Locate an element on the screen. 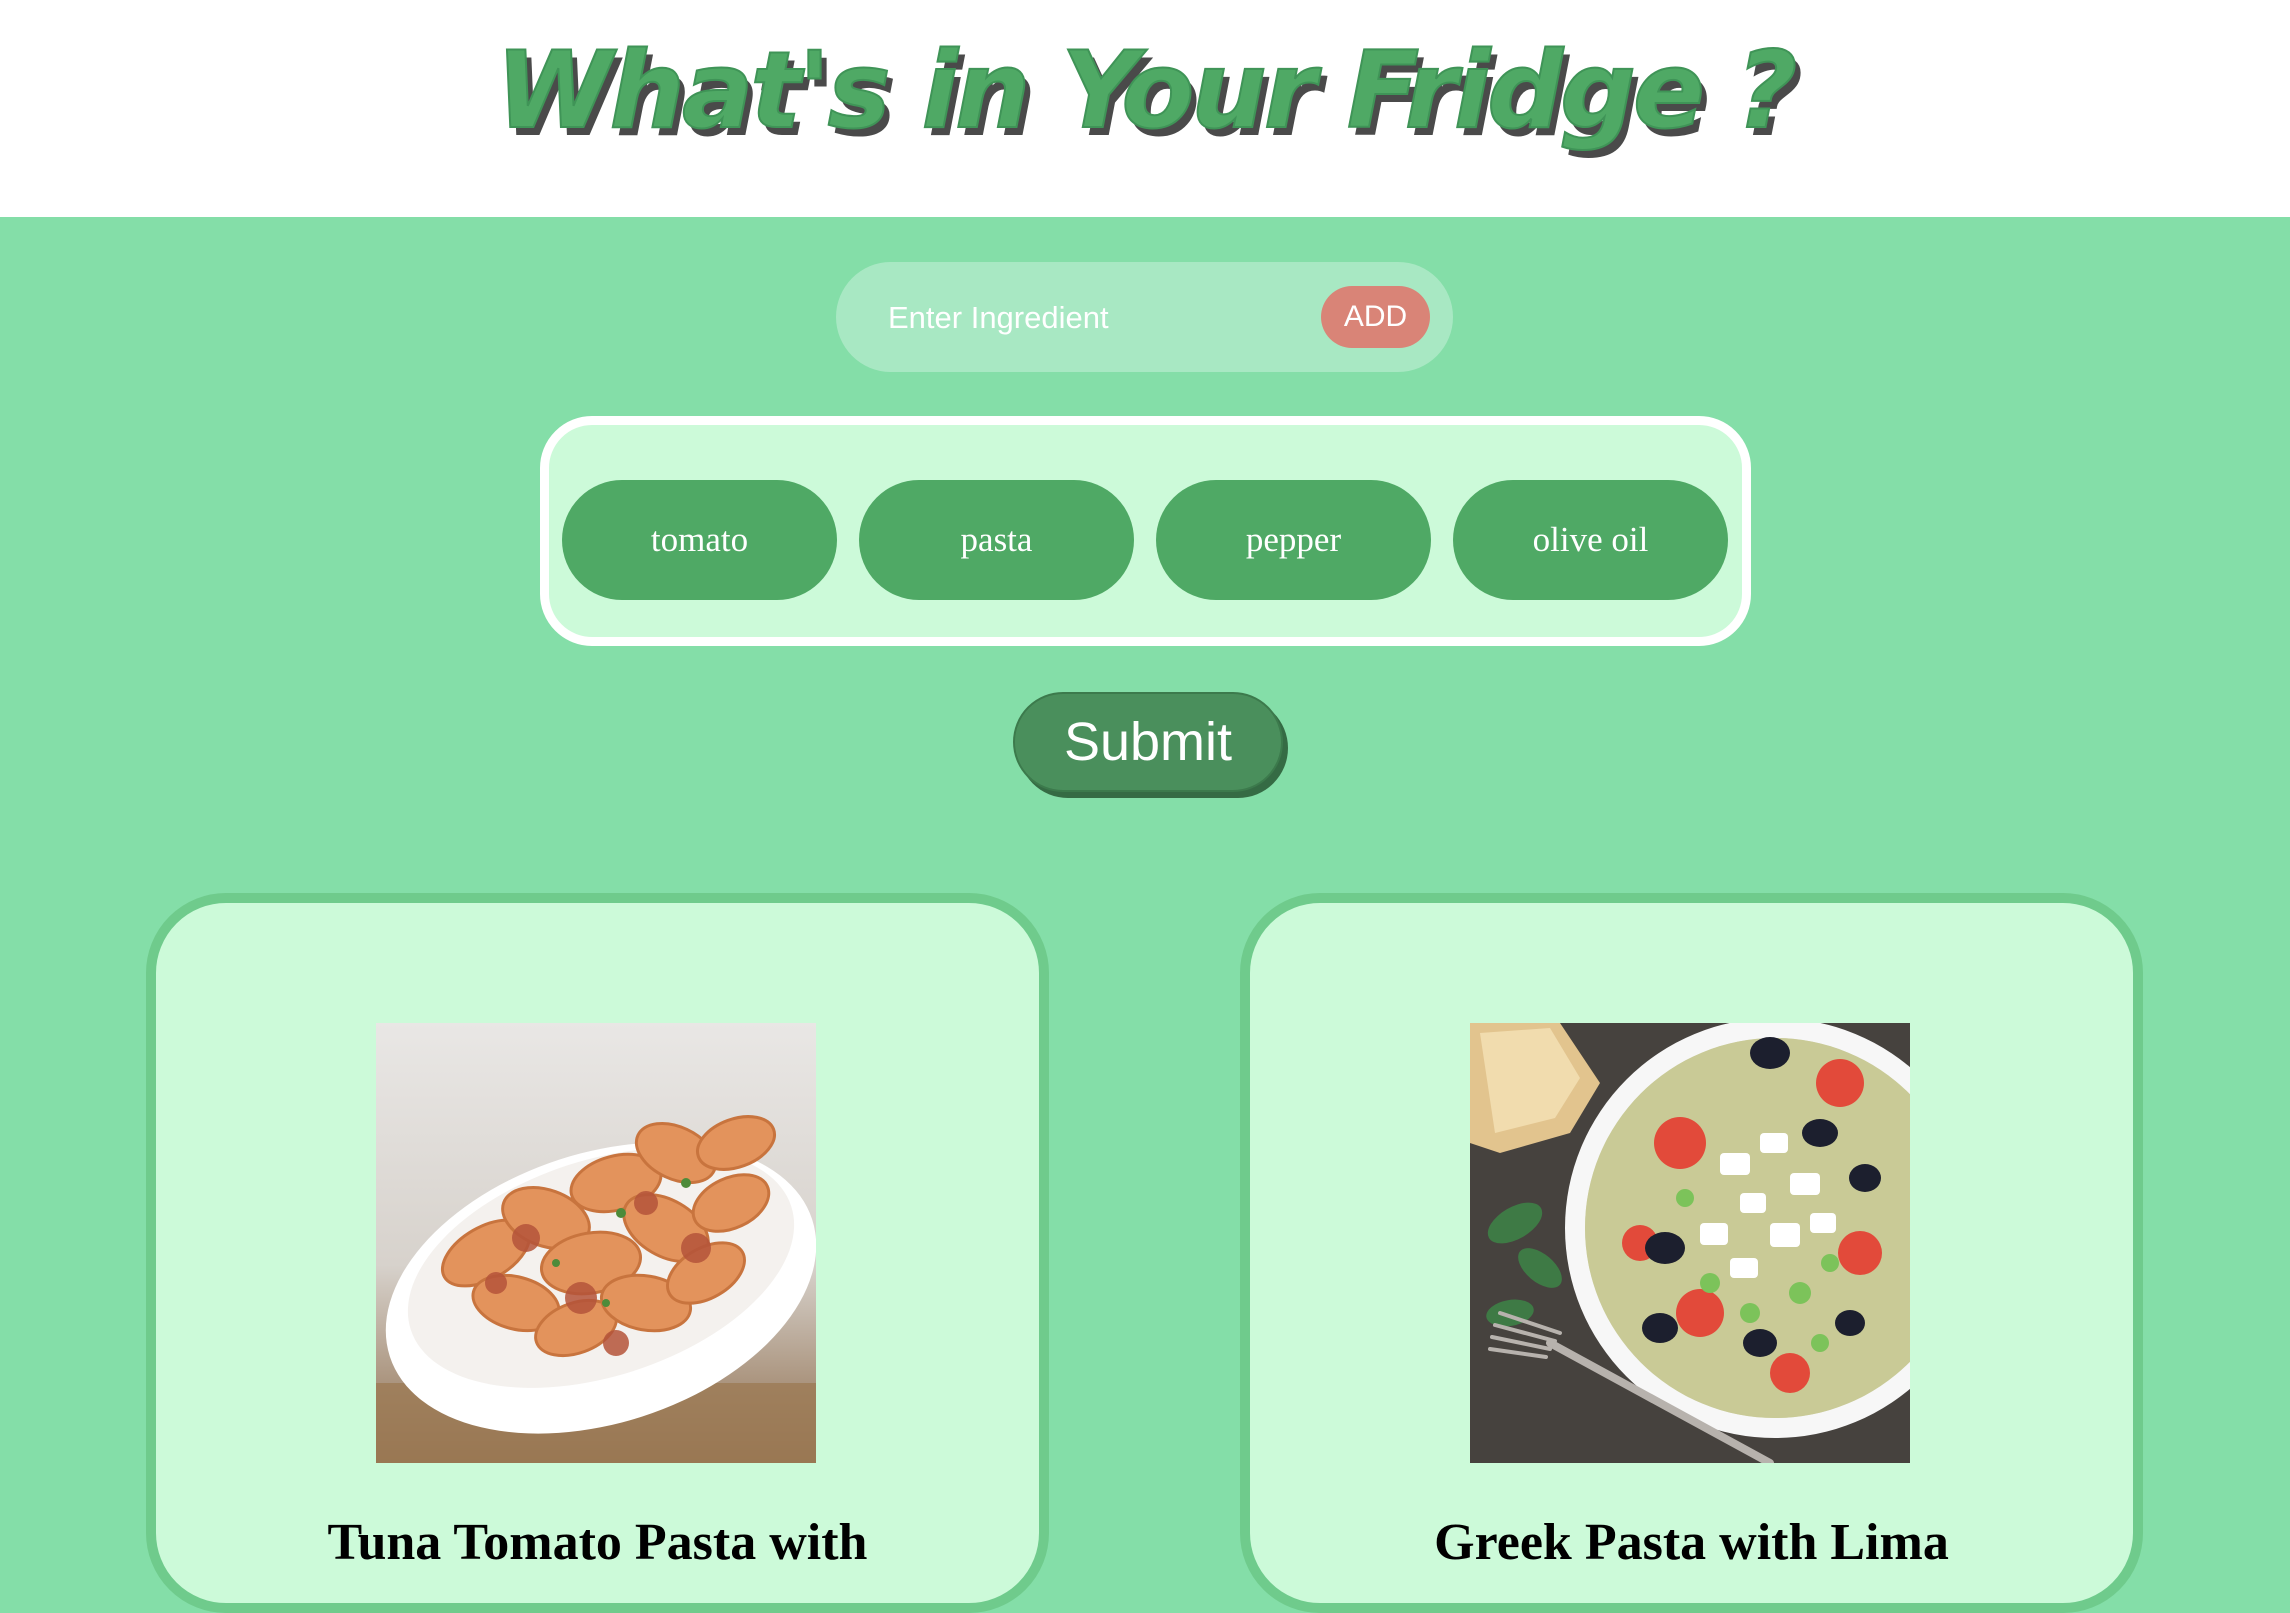 This screenshot has height=1613, width=2290. ingredient-chip: olive oil is located at coordinates (1590, 540).